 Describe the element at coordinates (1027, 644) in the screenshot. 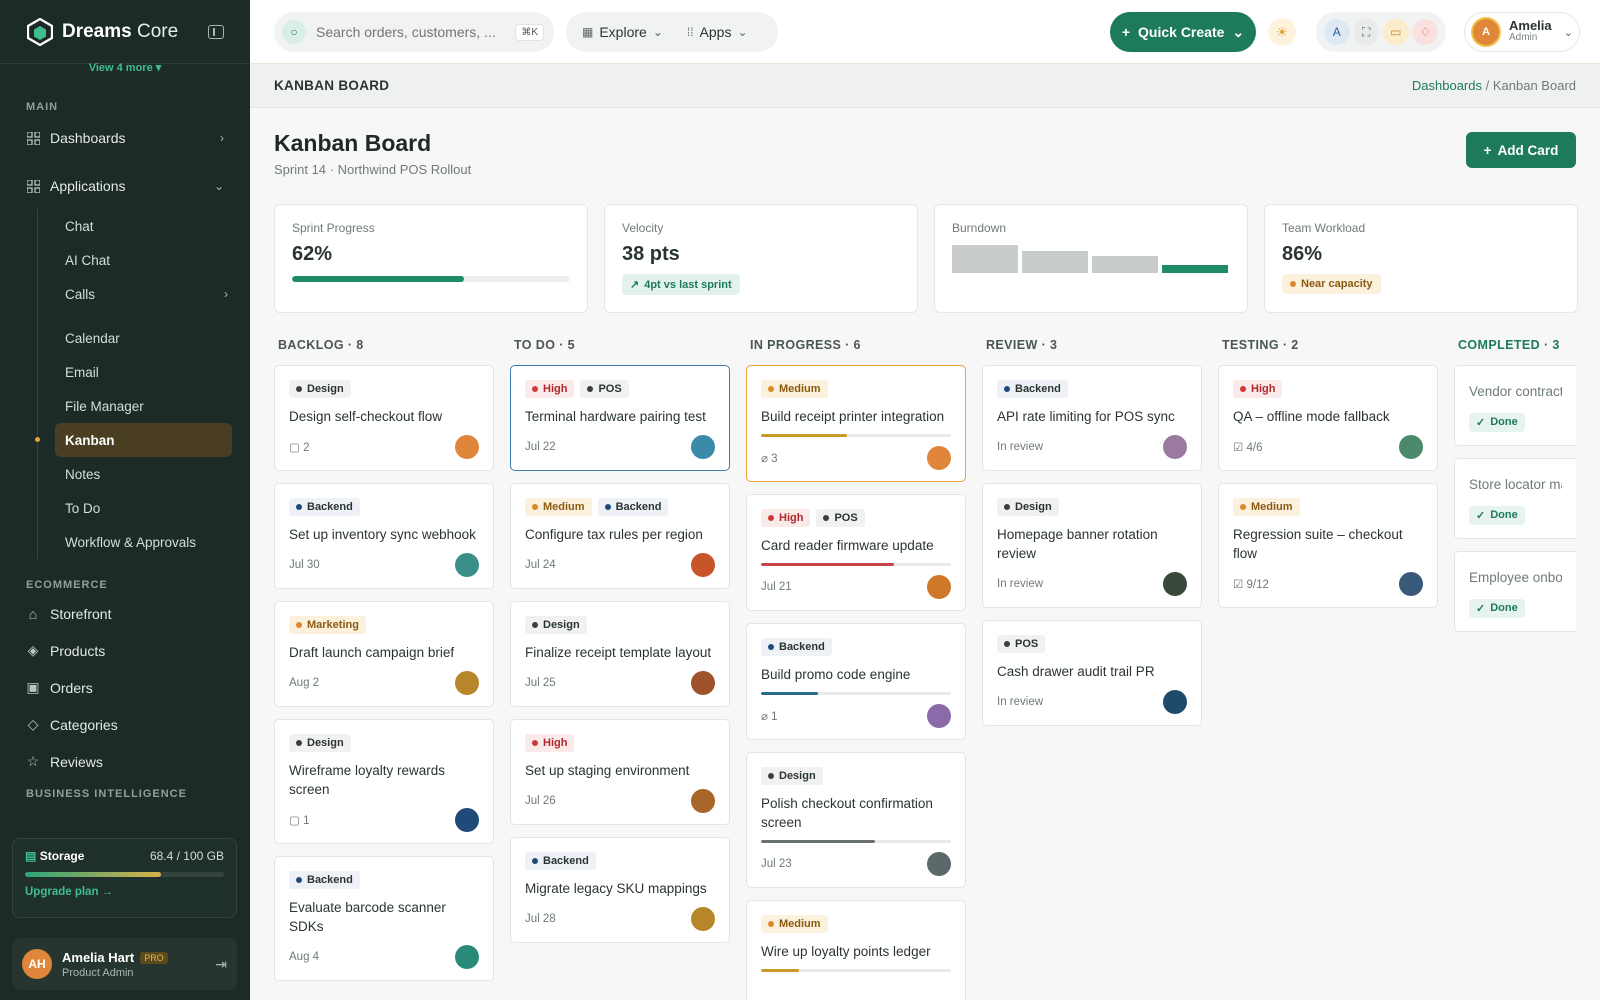

I see `tag-label: POS` at that location.